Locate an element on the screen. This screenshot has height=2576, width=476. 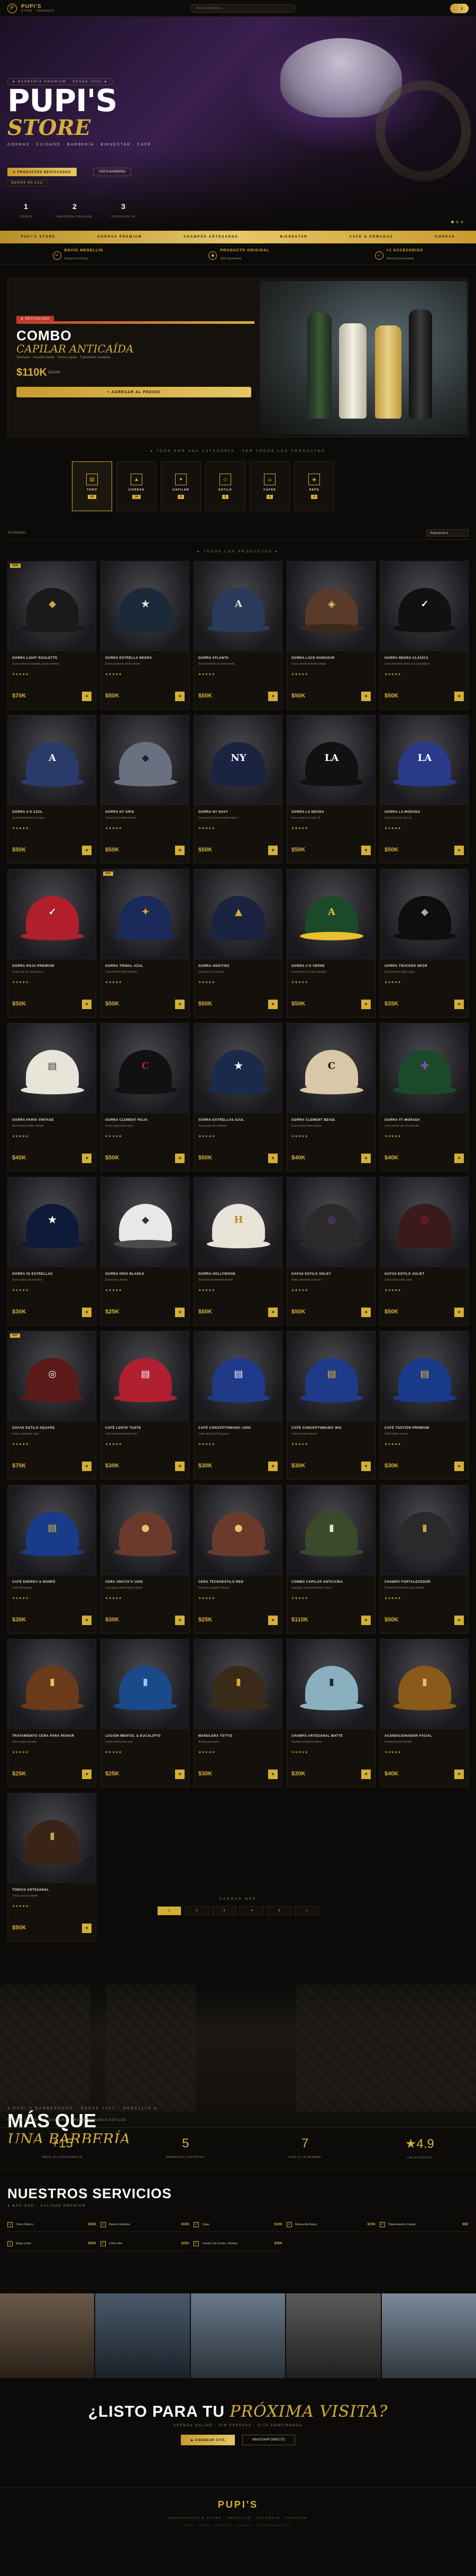
product-name: CERA ARKTIX'S 100G is located at coordinates (124, 1582).